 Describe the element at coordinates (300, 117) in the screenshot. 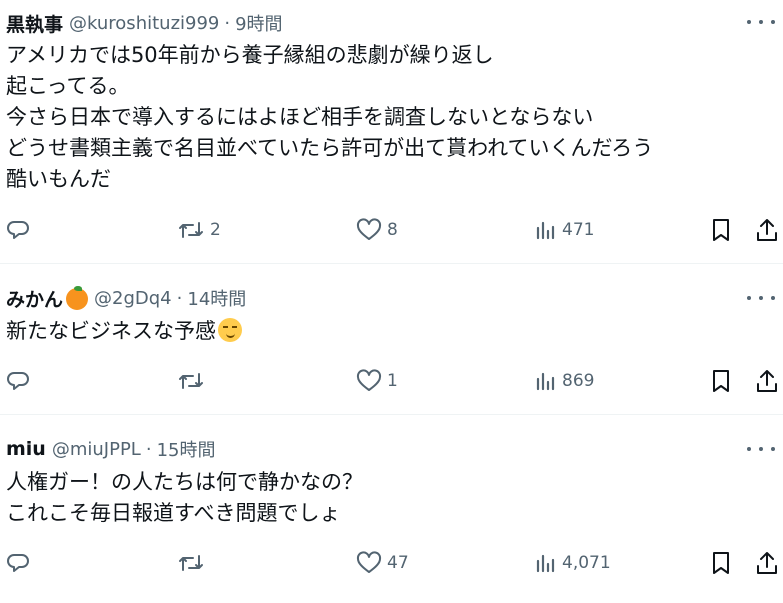

I see `tweet-text-line: 今さら日本で導入するにはよほど相手を調査しないとならない` at that location.